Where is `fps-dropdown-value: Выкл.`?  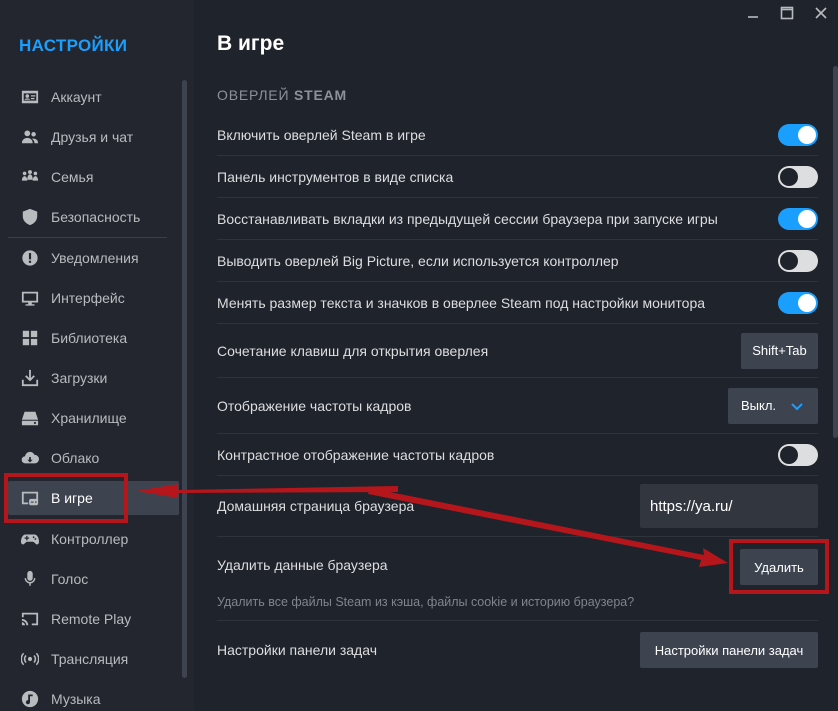
fps-dropdown-value: Выкл. is located at coordinates (759, 405).